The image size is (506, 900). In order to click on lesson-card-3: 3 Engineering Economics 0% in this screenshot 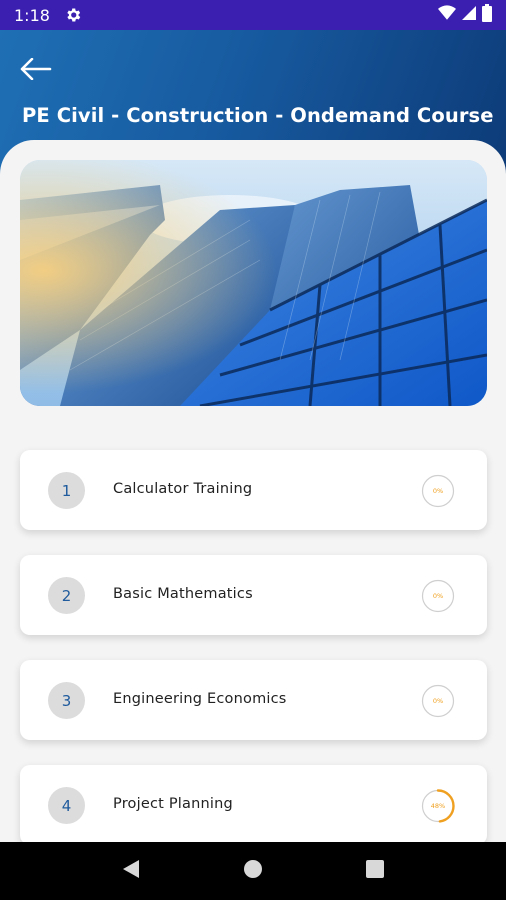, I will do `click(253, 700)`.